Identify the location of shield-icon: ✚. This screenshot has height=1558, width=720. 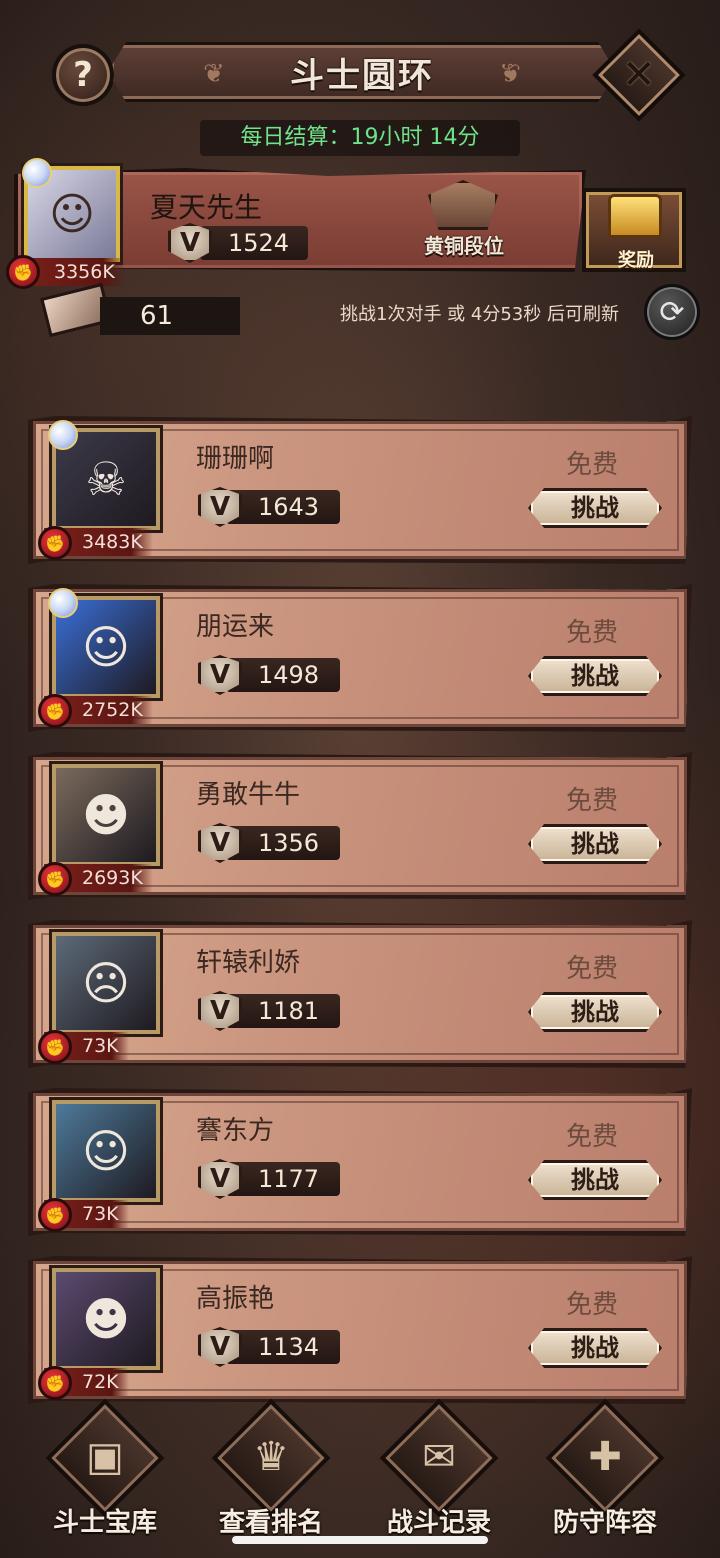
(605, 1457).